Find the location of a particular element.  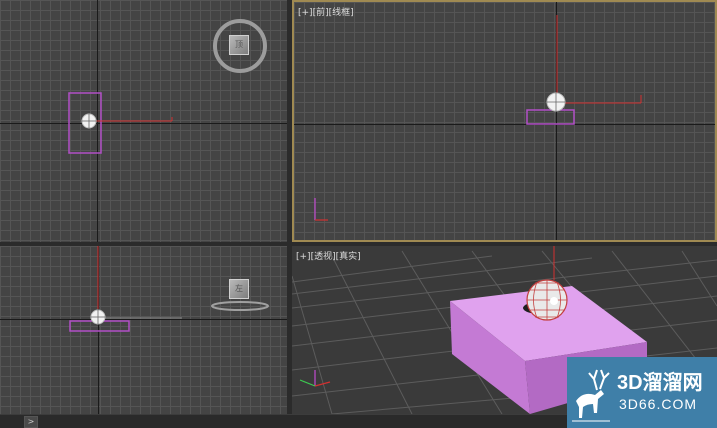

watermark: 3D溜溜网 3D66.COM is located at coordinates (642, 392).